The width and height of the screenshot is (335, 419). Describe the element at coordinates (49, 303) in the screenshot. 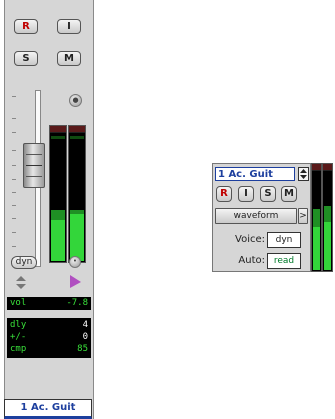

I see `volume-readout: vol -7.8` at that location.